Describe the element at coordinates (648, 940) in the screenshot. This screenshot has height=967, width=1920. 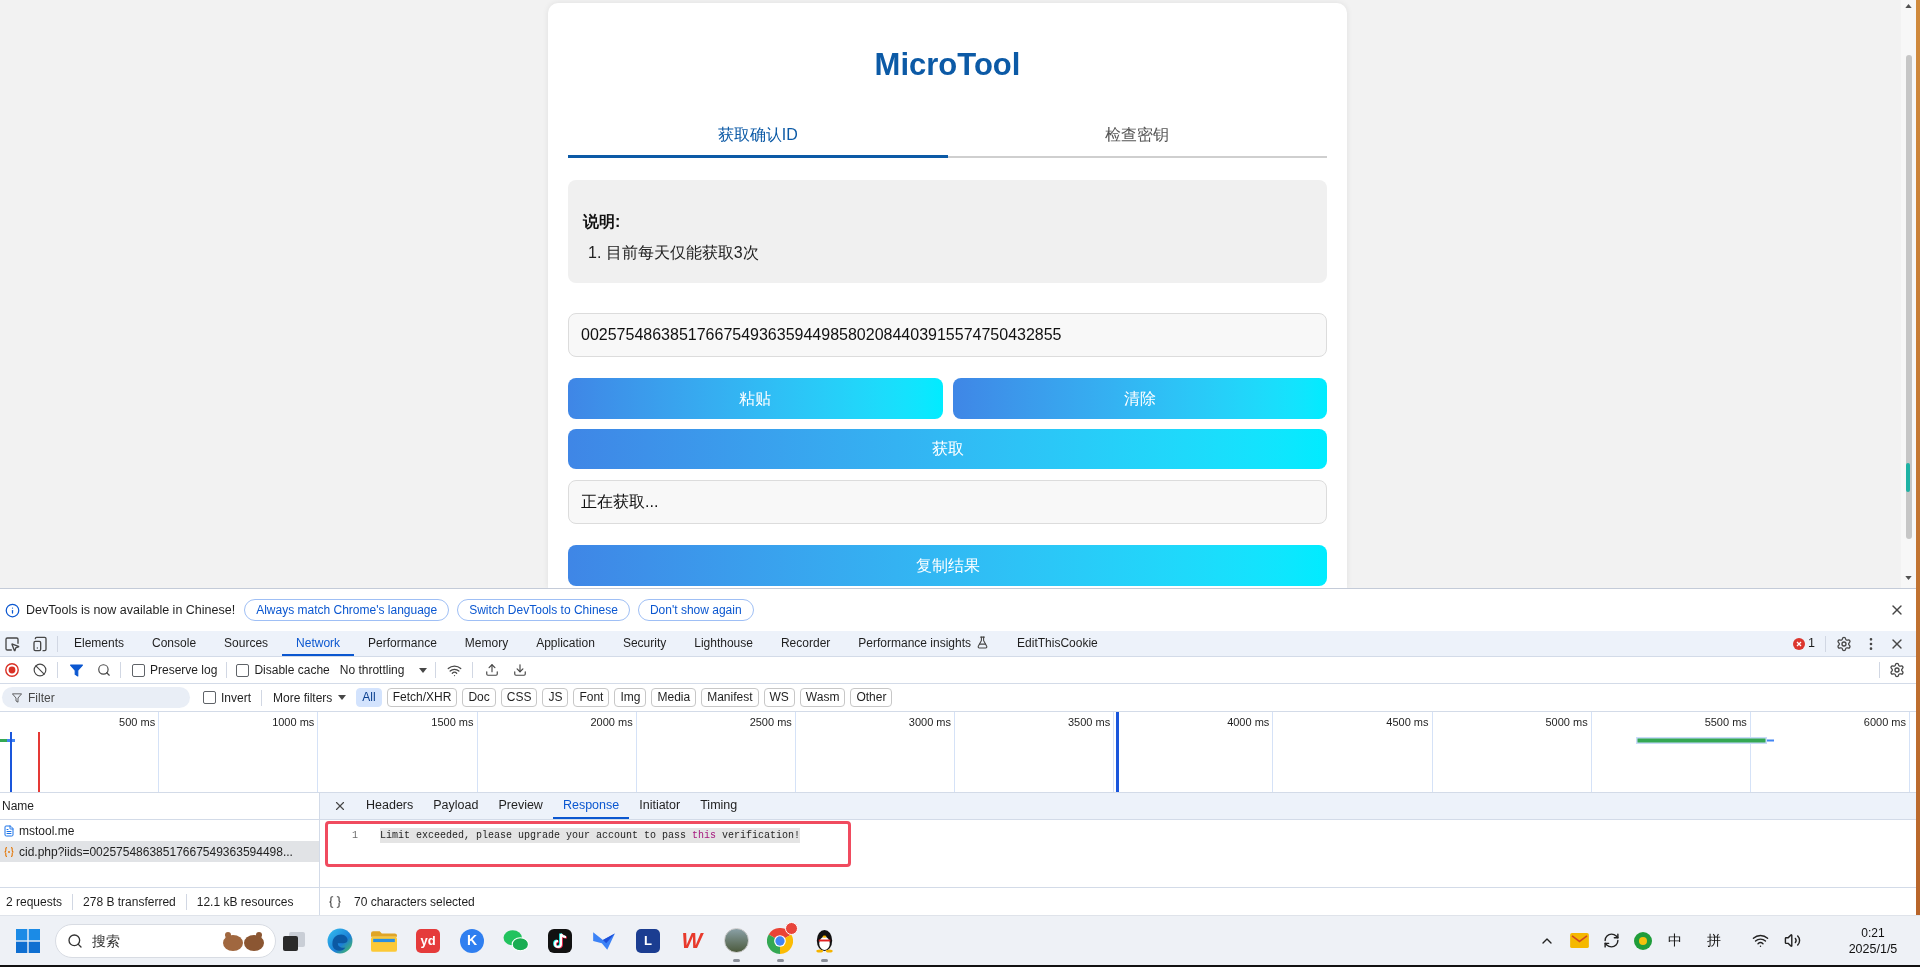
I see `app-letter-tile: L` at that location.